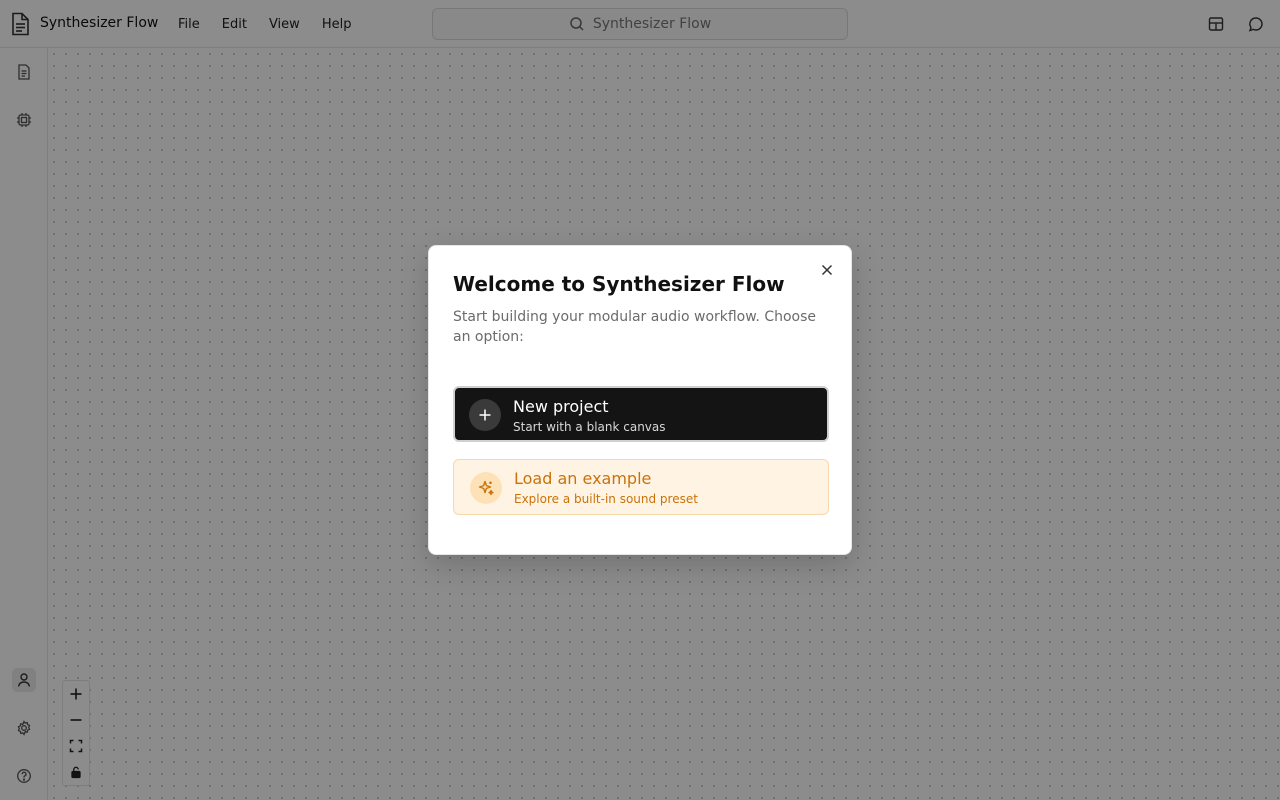 This screenshot has height=800, width=1280. I want to click on close-button, so click(827, 270).